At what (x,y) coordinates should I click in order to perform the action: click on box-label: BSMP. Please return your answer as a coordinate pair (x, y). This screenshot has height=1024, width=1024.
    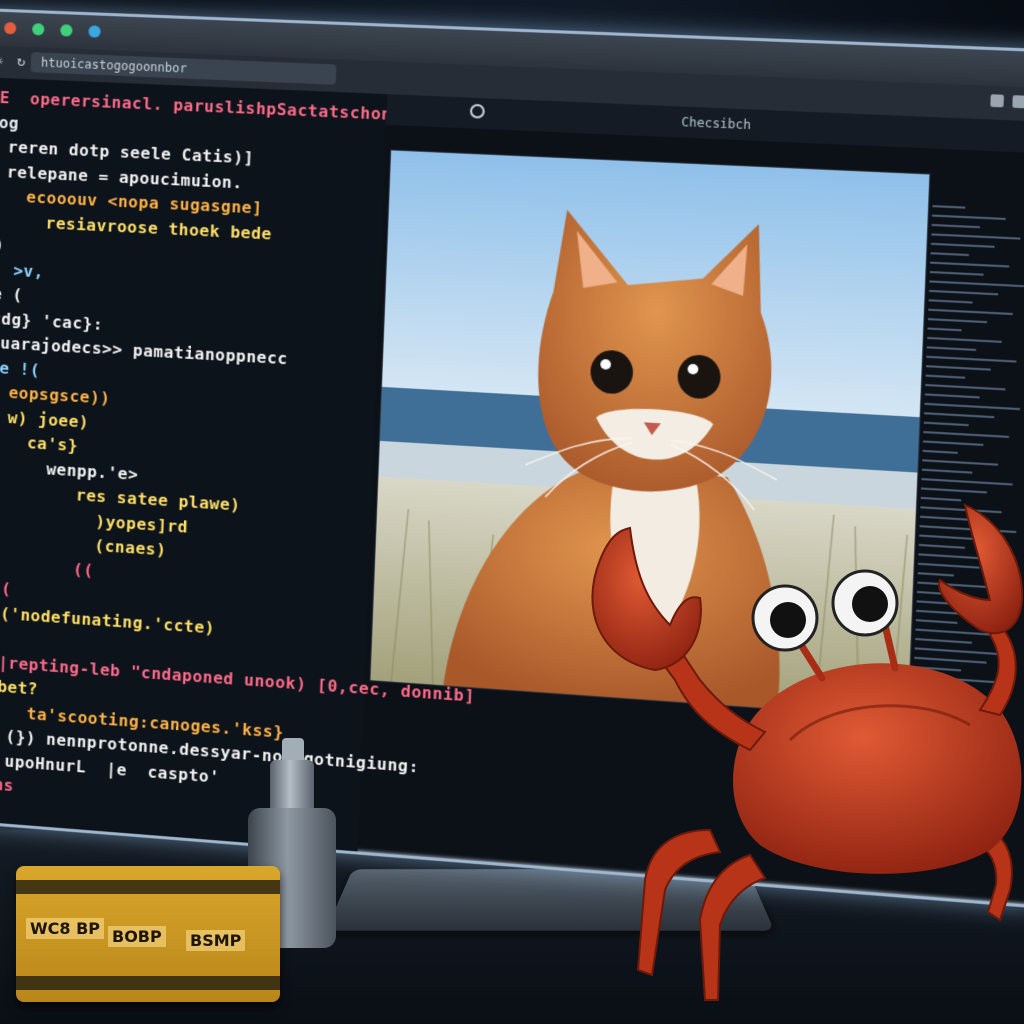
    Looking at the image, I should click on (215, 940).